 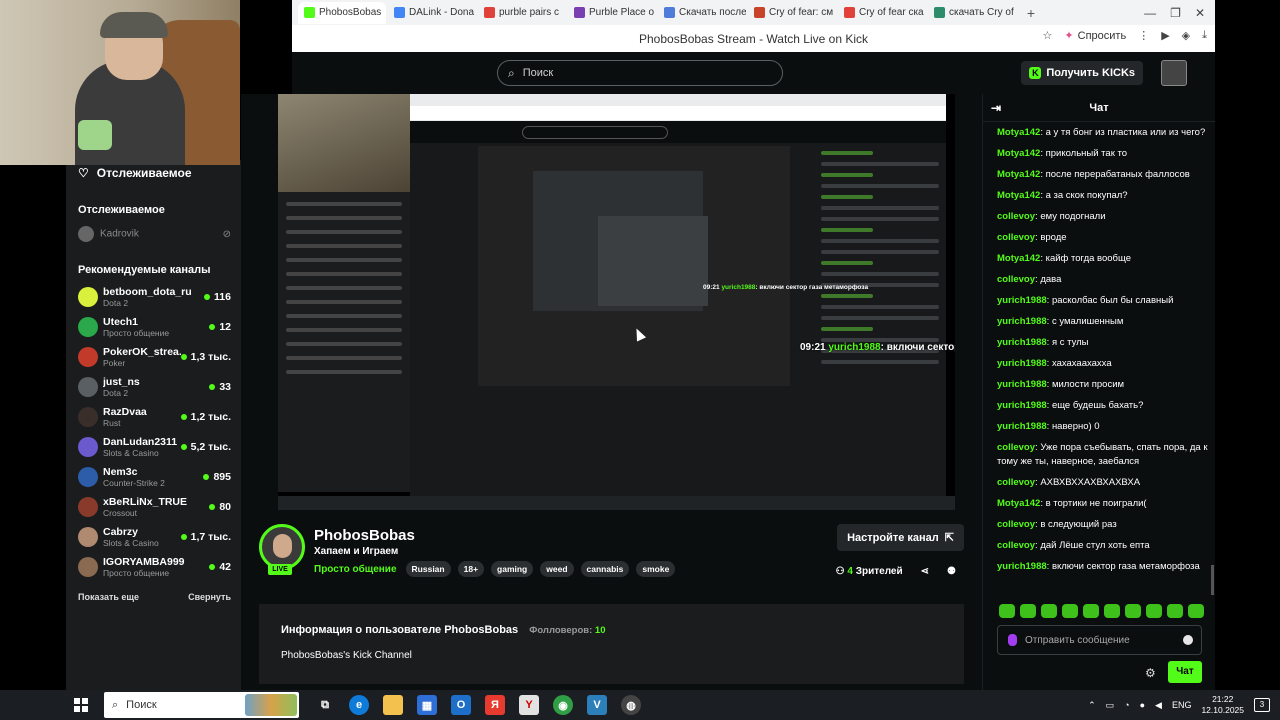 I want to click on wifi-icon: ◔, so click(x=1126, y=705).